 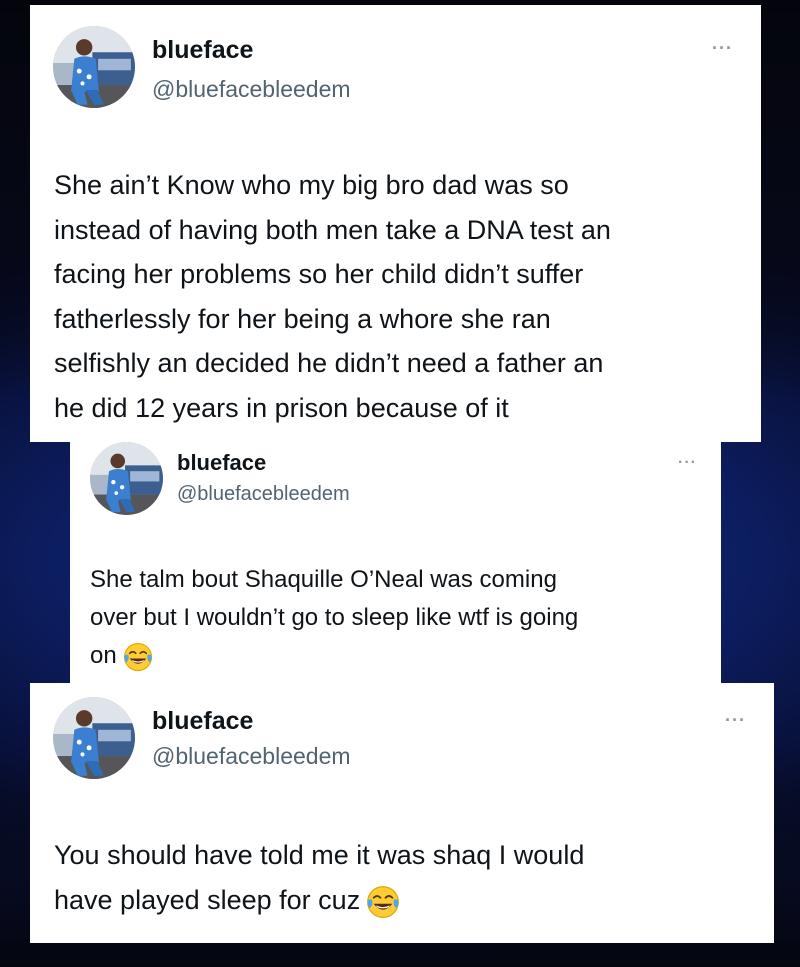 What do you see at coordinates (103, 655) in the screenshot?
I see `tweet-text-segment: on` at bounding box center [103, 655].